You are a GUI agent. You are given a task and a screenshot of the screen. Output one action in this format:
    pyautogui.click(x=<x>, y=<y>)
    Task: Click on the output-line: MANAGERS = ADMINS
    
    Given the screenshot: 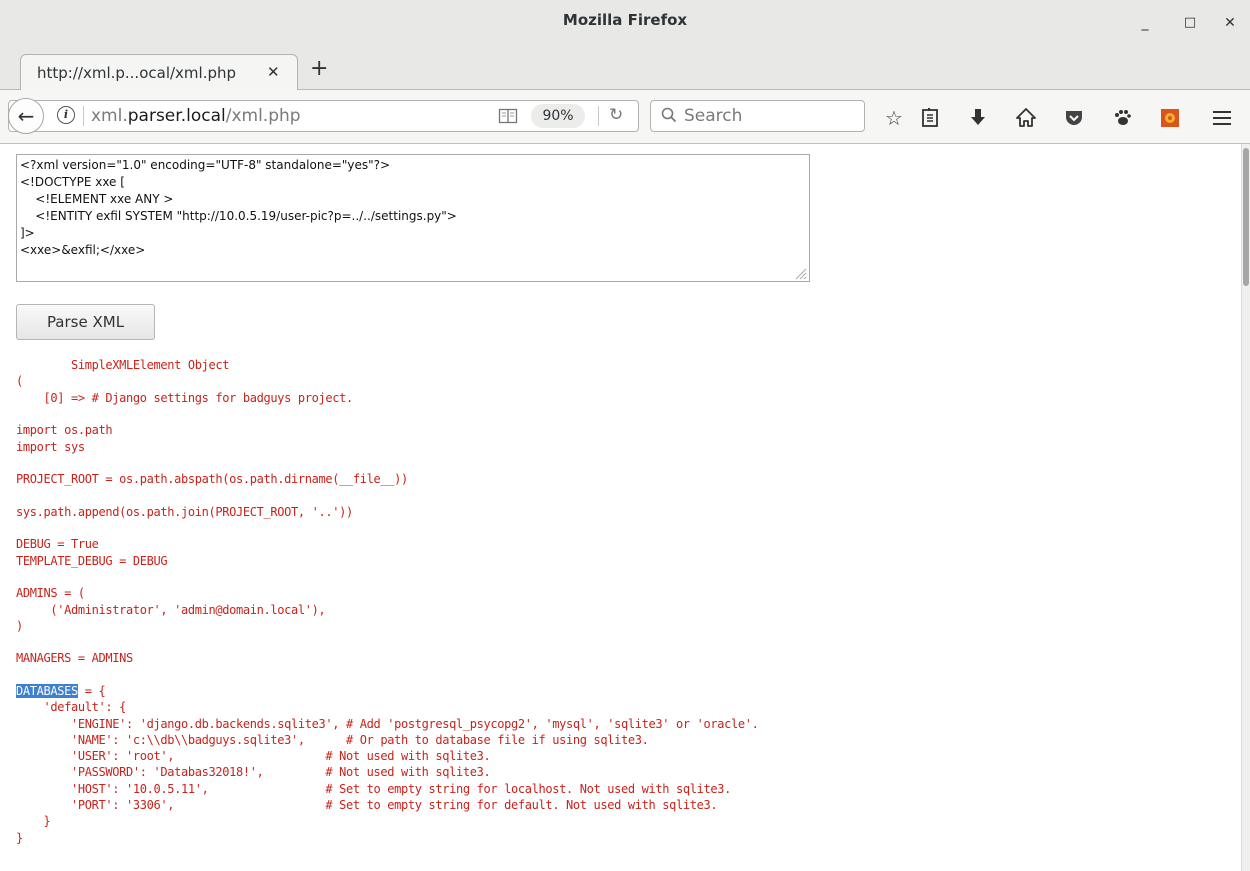 What is the action you would take?
    pyautogui.click(x=74, y=658)
    